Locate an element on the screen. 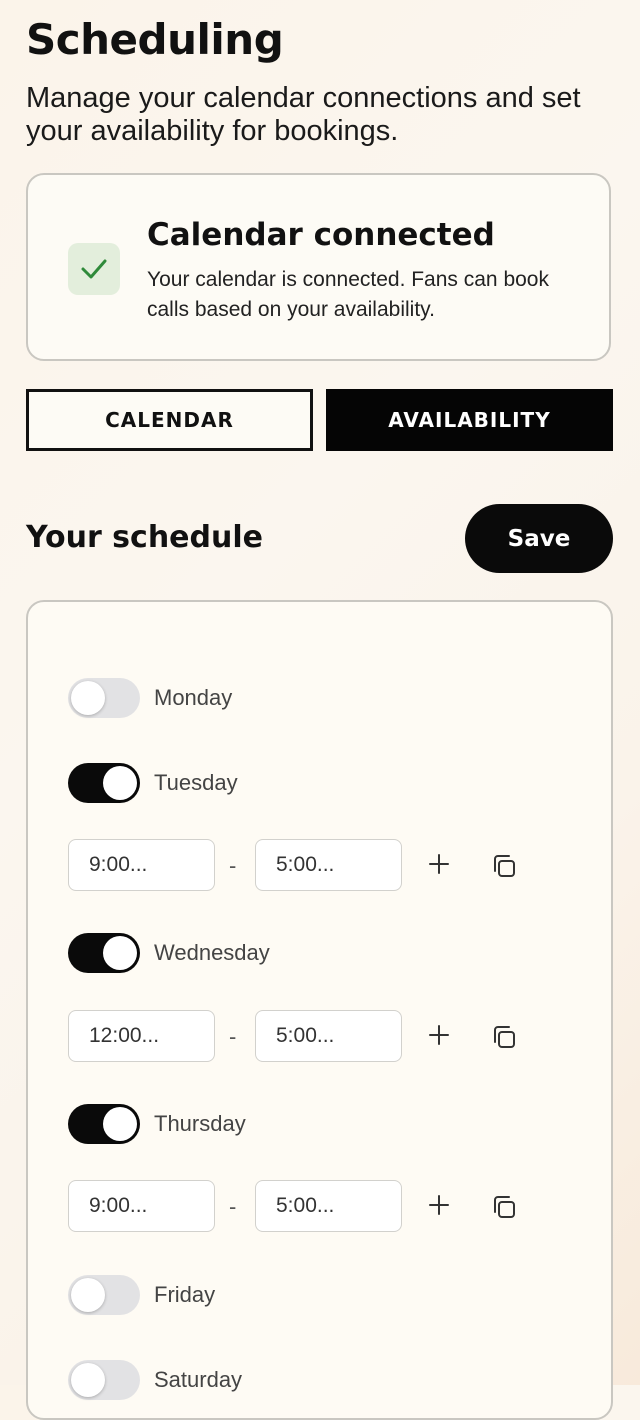  tuesday-toggle is located at coordinates (104, 783).